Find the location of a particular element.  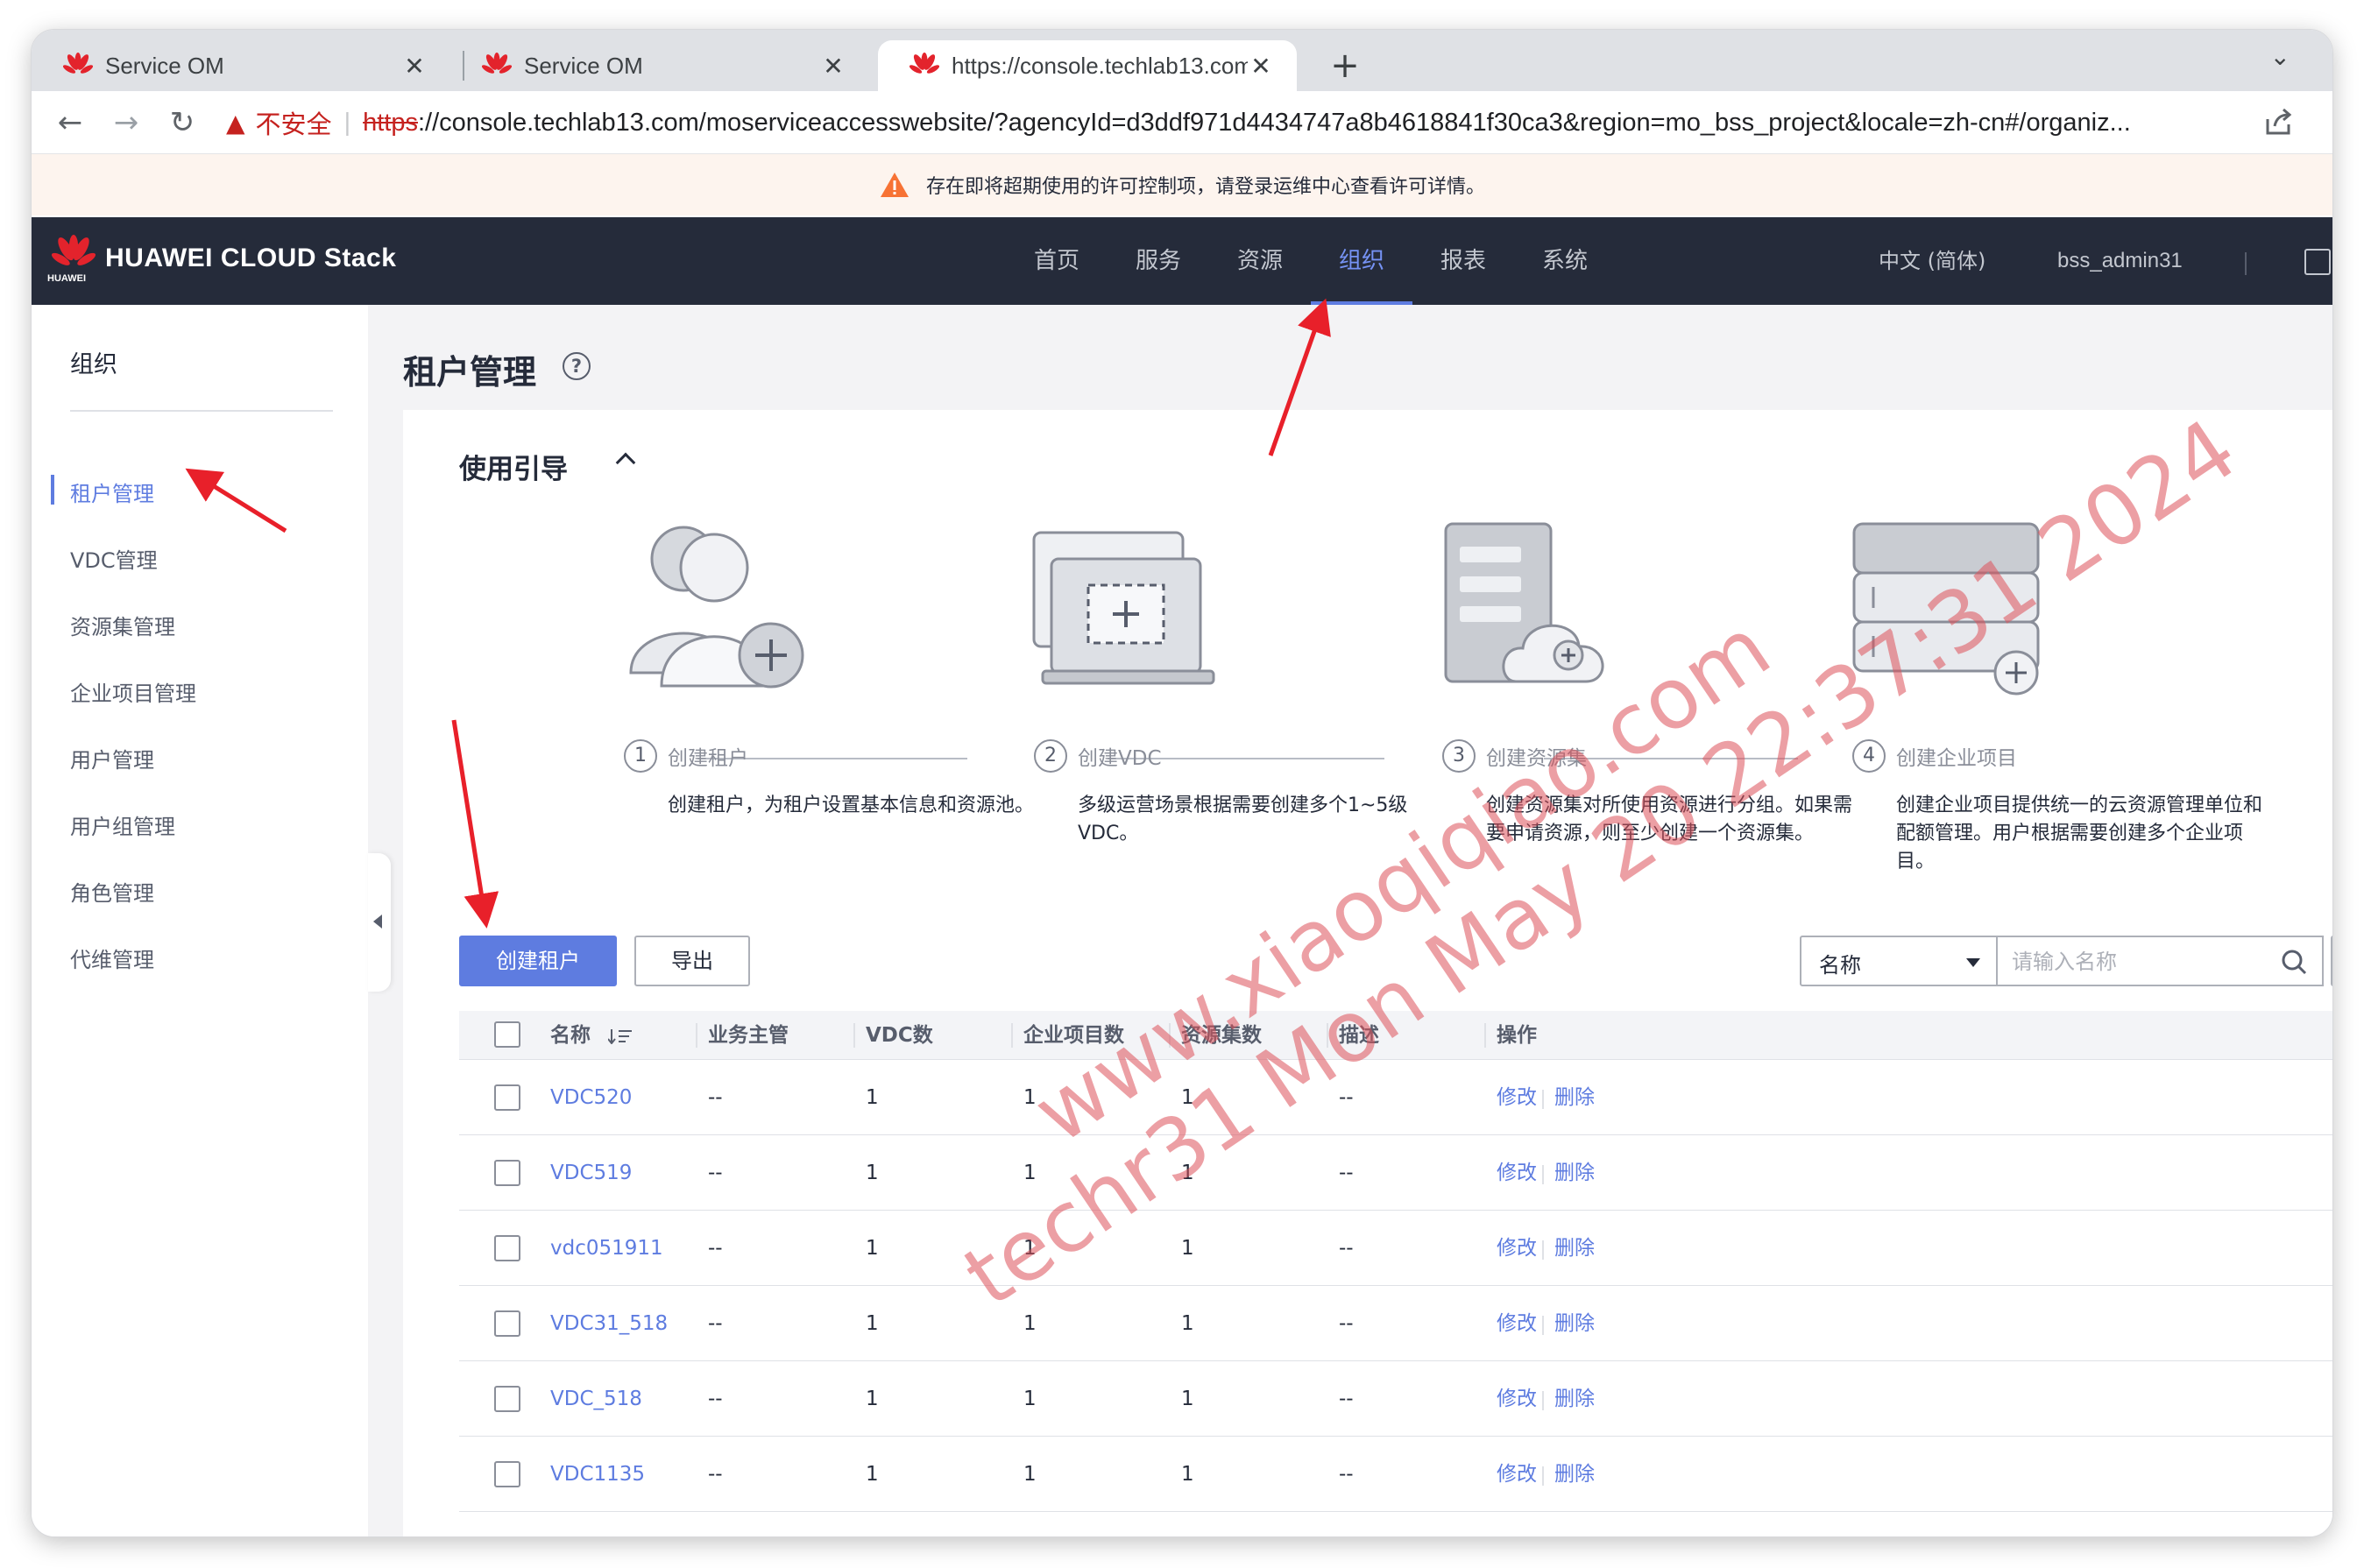

help-icon: ? is located at coordinates (577, 366).